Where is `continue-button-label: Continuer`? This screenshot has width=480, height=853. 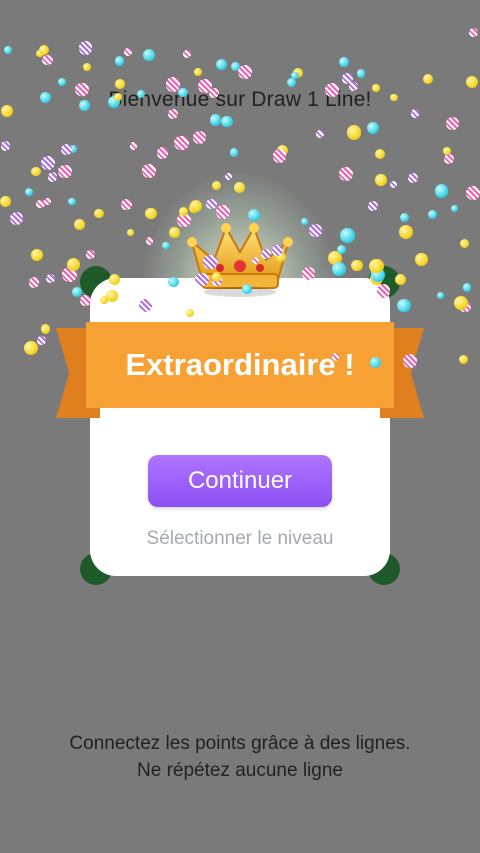 continue-button-label: Continuer is located at coordinates (240, 480).